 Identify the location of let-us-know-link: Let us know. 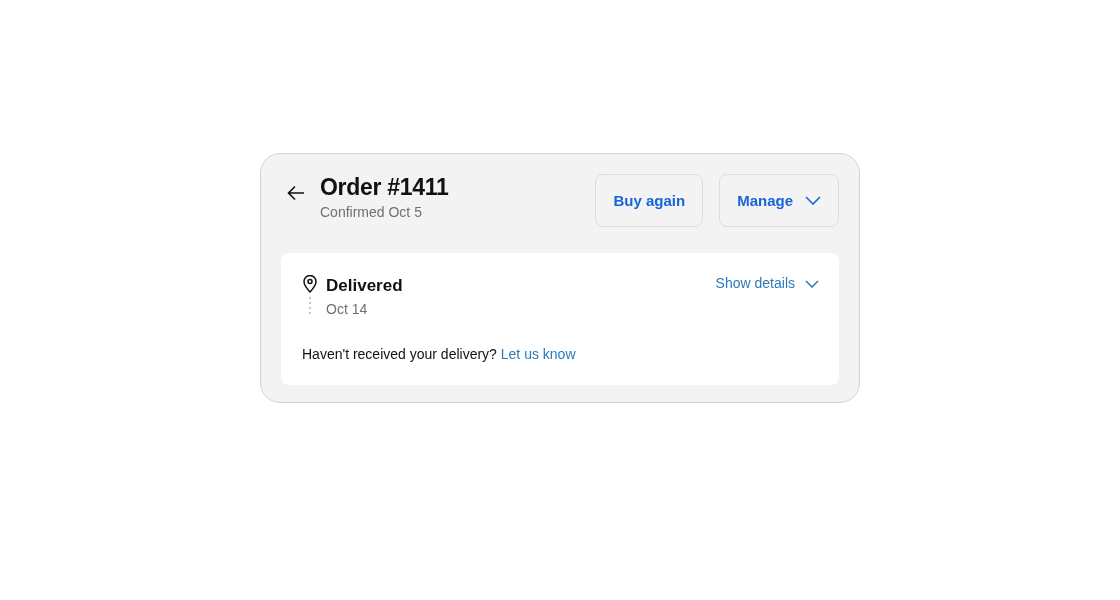
(538, 353).